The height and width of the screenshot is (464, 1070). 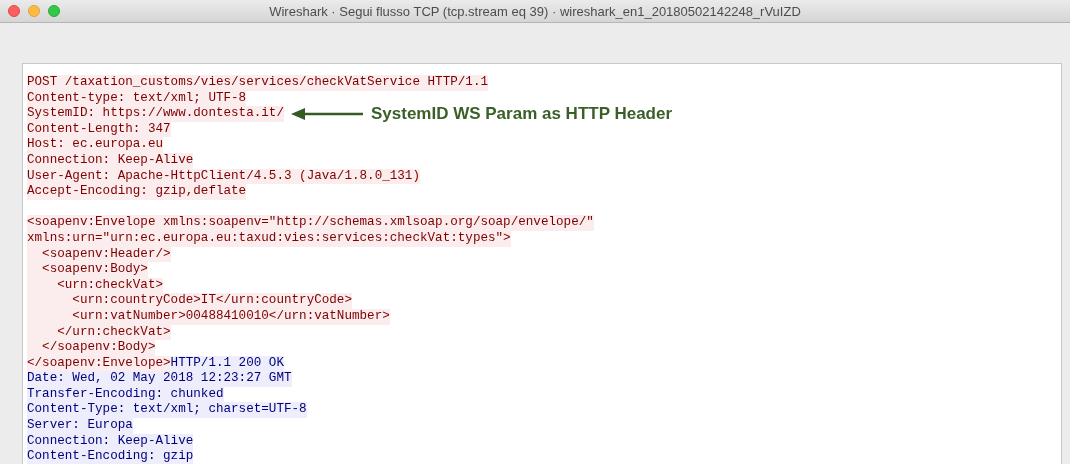 I want to click on stream-text: <soapenv:Body>, so click(x=87, y=270).